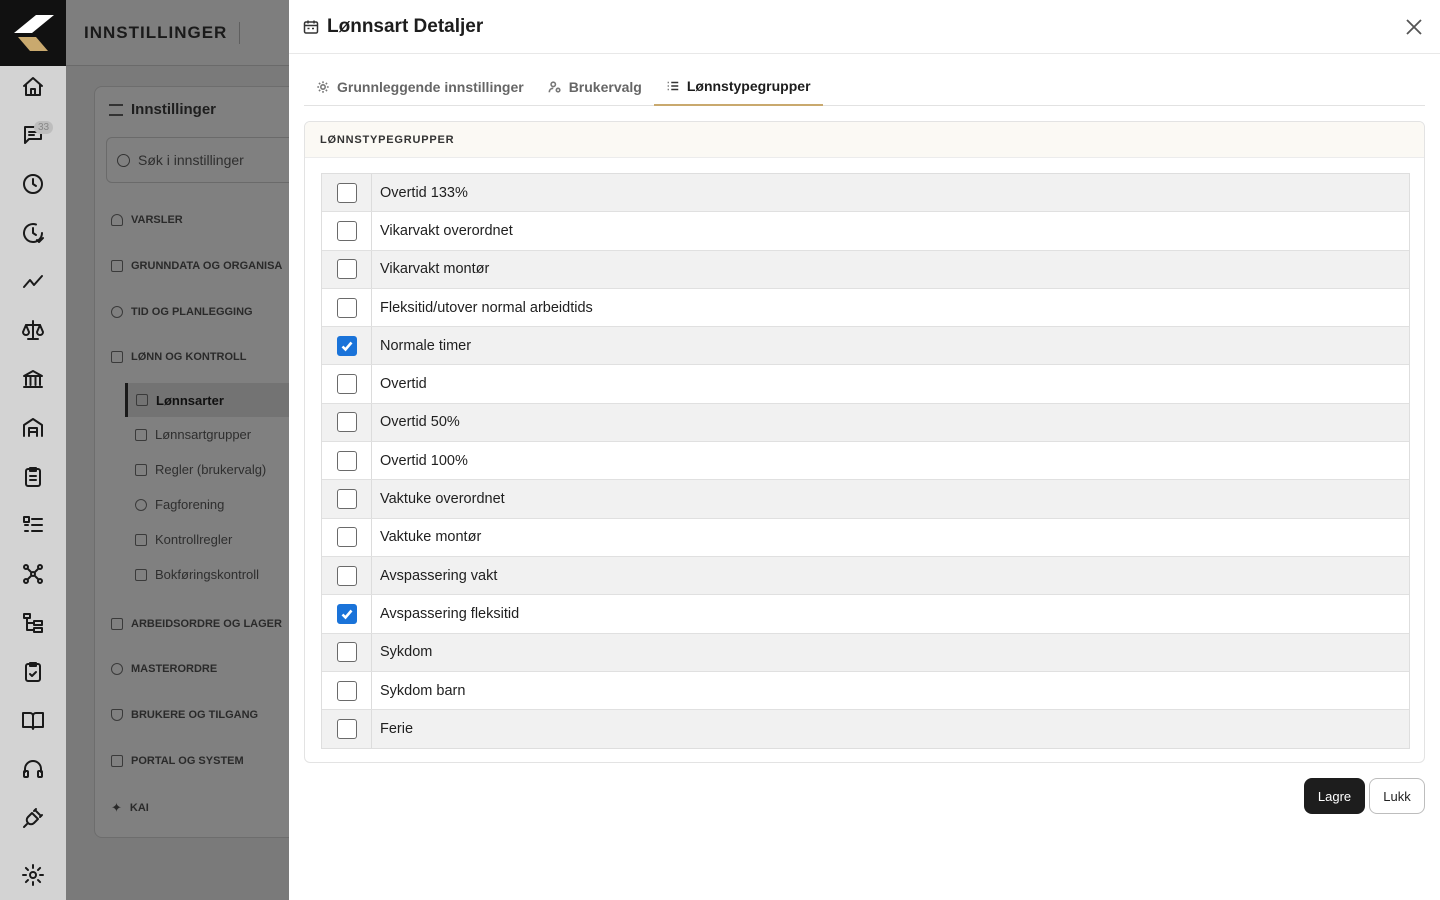 Image resolution: width=1440 pixels, height=900 pixels. What do you see at coordinates (130, 808) in the screenshot?
I see `section-kai: ✦ KAI` at bounding box center [130, 808].